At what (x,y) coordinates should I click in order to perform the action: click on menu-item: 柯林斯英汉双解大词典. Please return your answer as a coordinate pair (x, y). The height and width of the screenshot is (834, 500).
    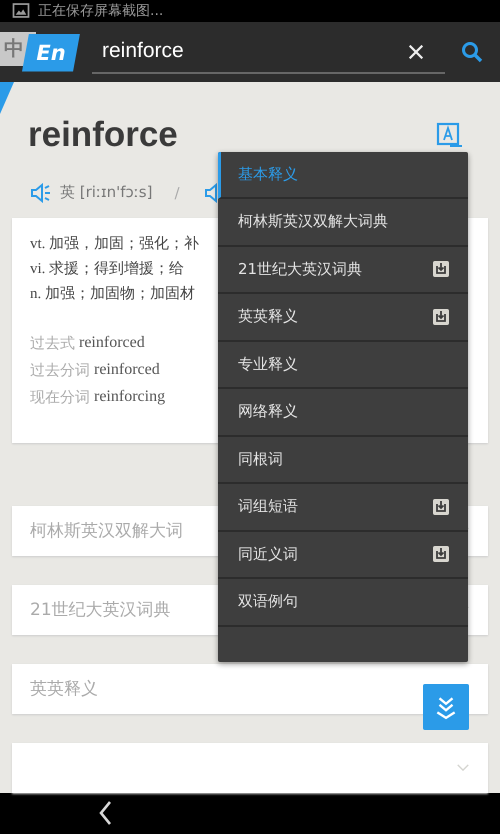
    Looking at the image, I should click on (343, 223).